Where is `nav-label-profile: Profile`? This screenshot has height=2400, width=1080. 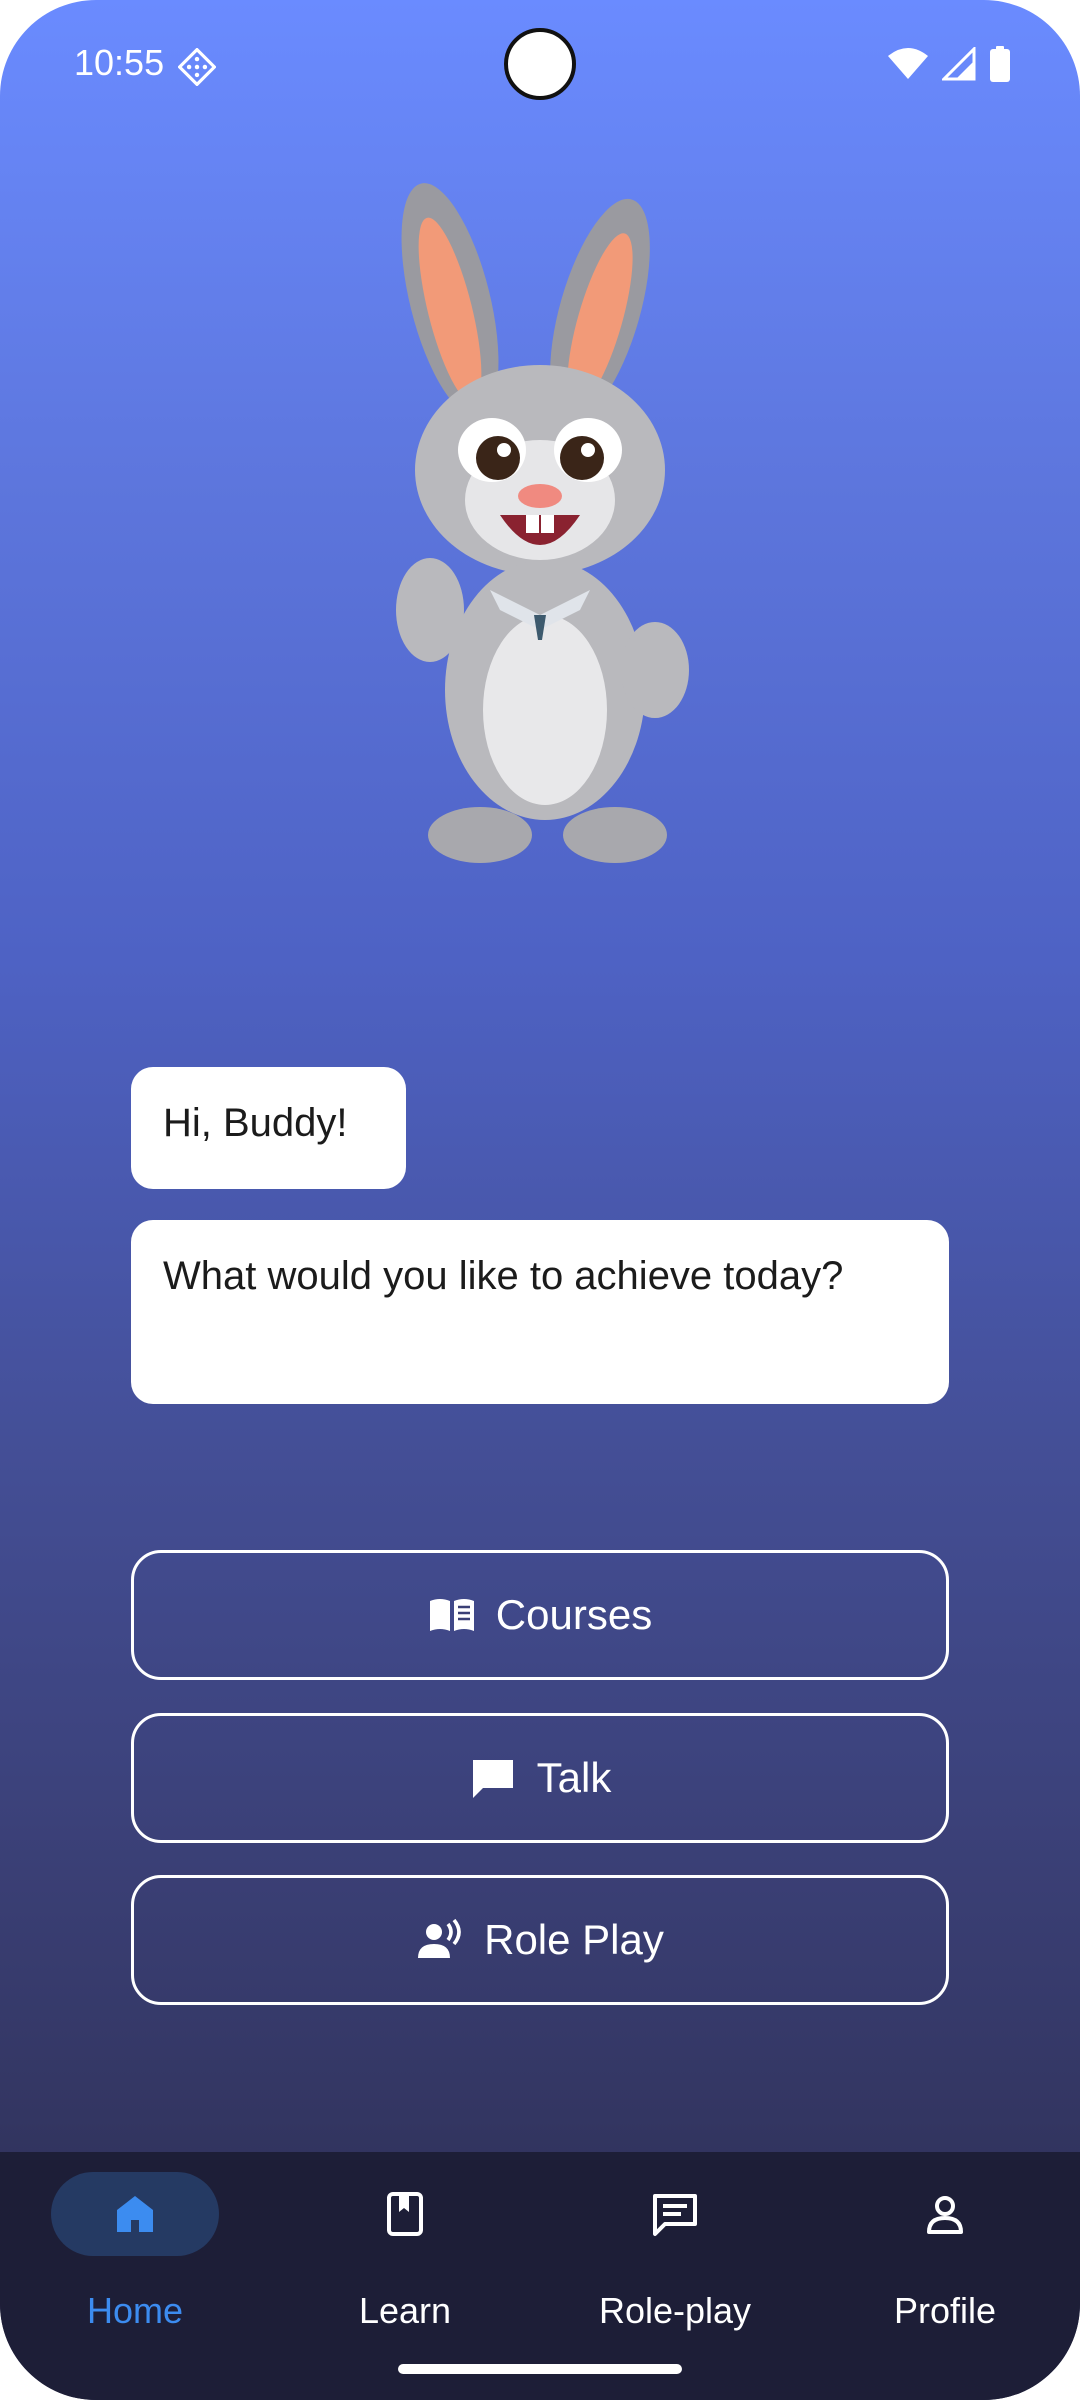 nav-label-profile: Profile is located at coordinates (945, 2310).